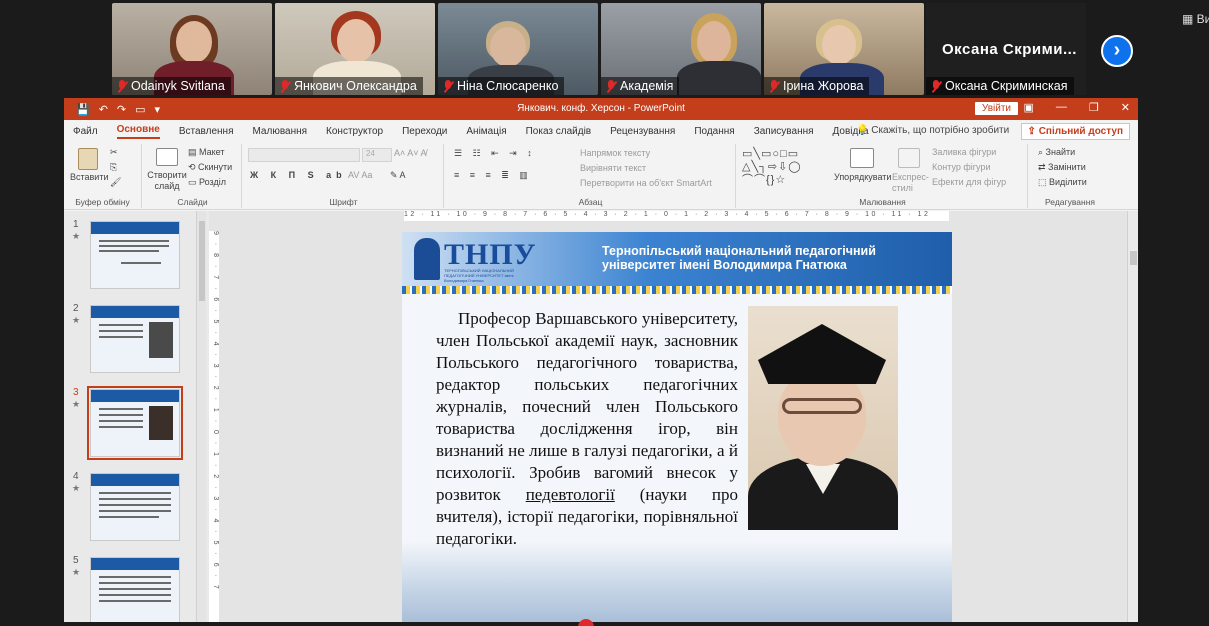 Image resolution: width=1209 pixels, height=626 pixels. Describe the element at coordinates (822, 354) in the screenshot. I see `photo-academic-cap` at that location.